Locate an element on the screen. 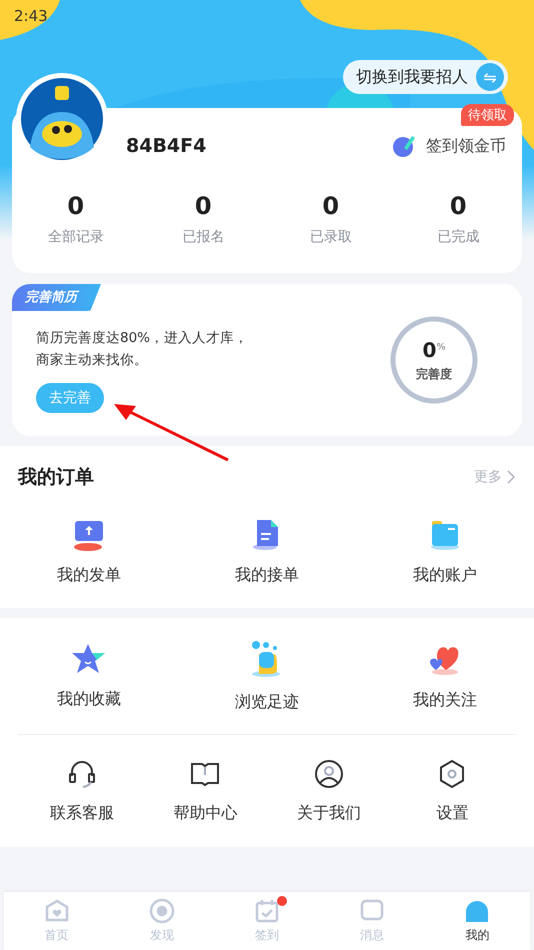 The width and height of the screenshot is (534, 950). monitor-upload-icon is located at coordinates (89, 534).